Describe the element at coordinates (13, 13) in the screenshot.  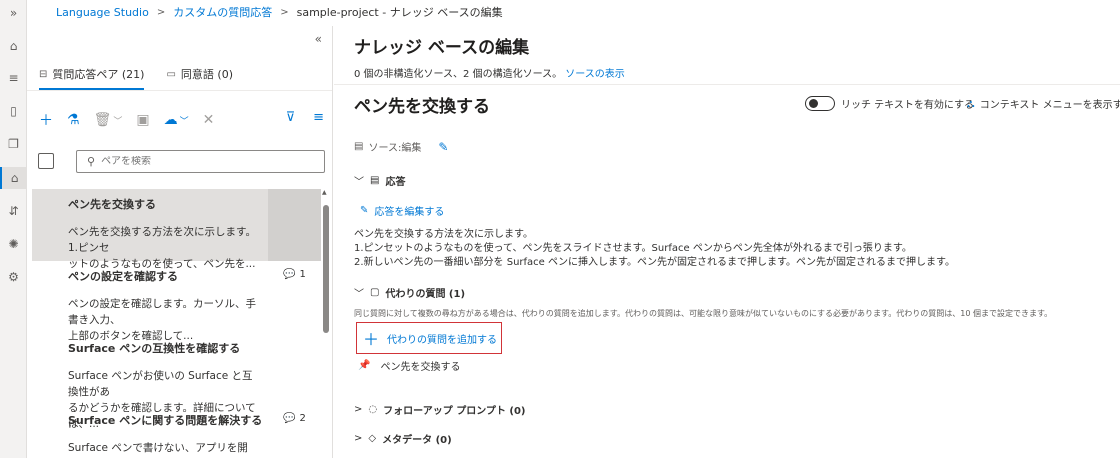
I see `expand-icon: »` at that location.